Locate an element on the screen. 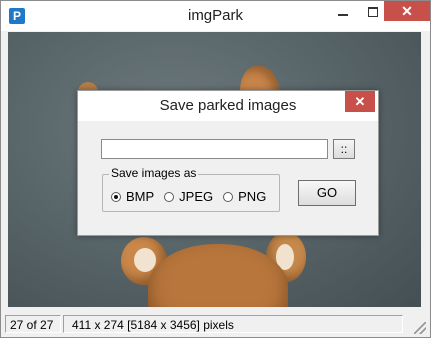 The width and height of the screenshot is (431, 338). format-label-jpeg: JPEG is located at coordinates (196, 196).